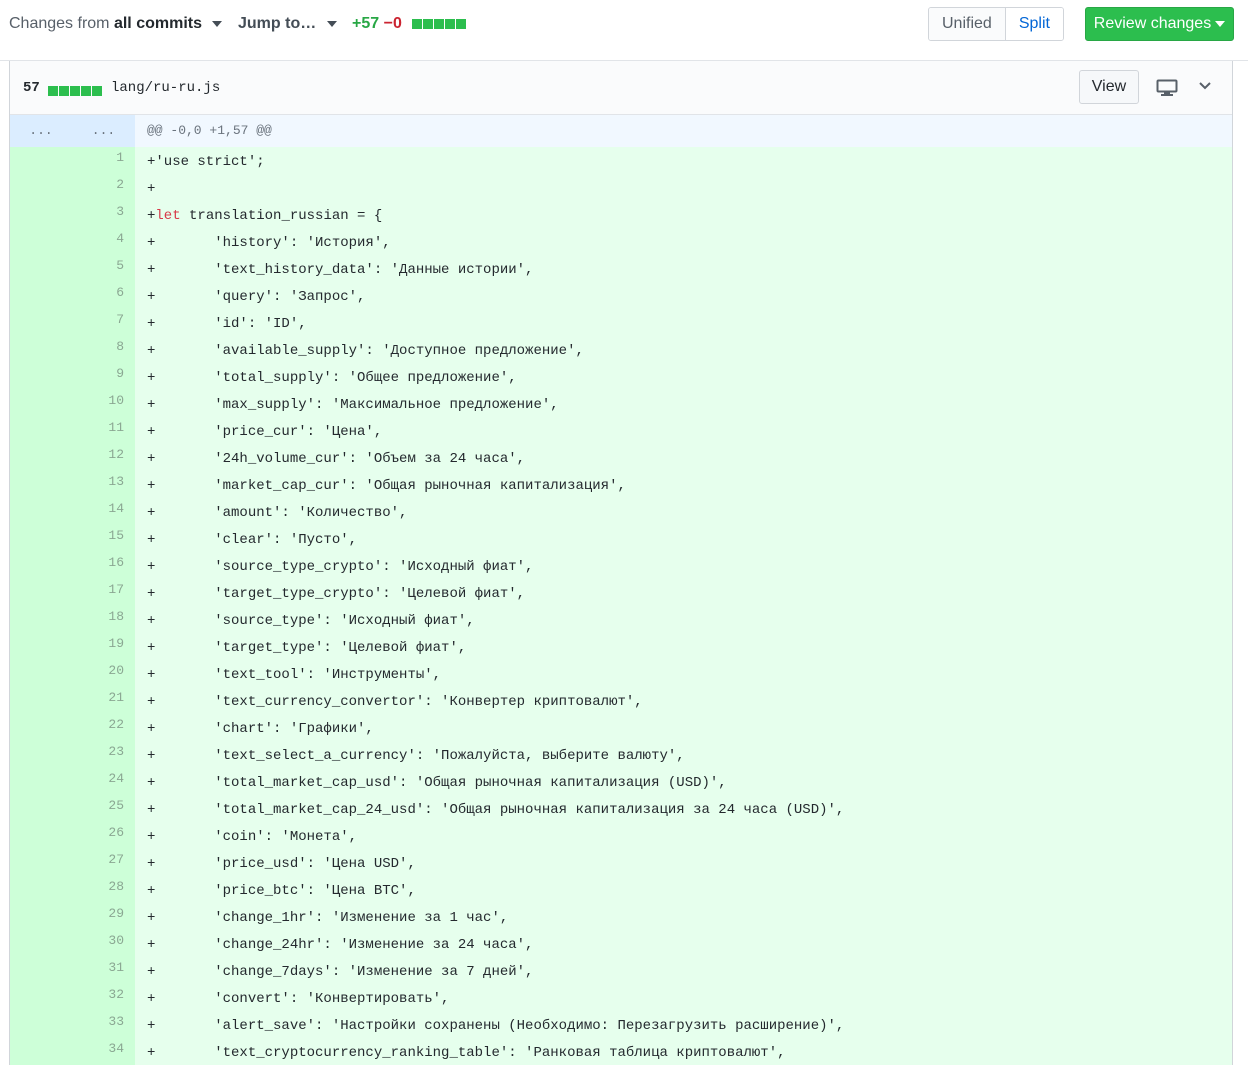 Image resolution: width=1248 pixels, height=1065 pixels. I want to click on new-line-number: 33, so click(103, 1024).